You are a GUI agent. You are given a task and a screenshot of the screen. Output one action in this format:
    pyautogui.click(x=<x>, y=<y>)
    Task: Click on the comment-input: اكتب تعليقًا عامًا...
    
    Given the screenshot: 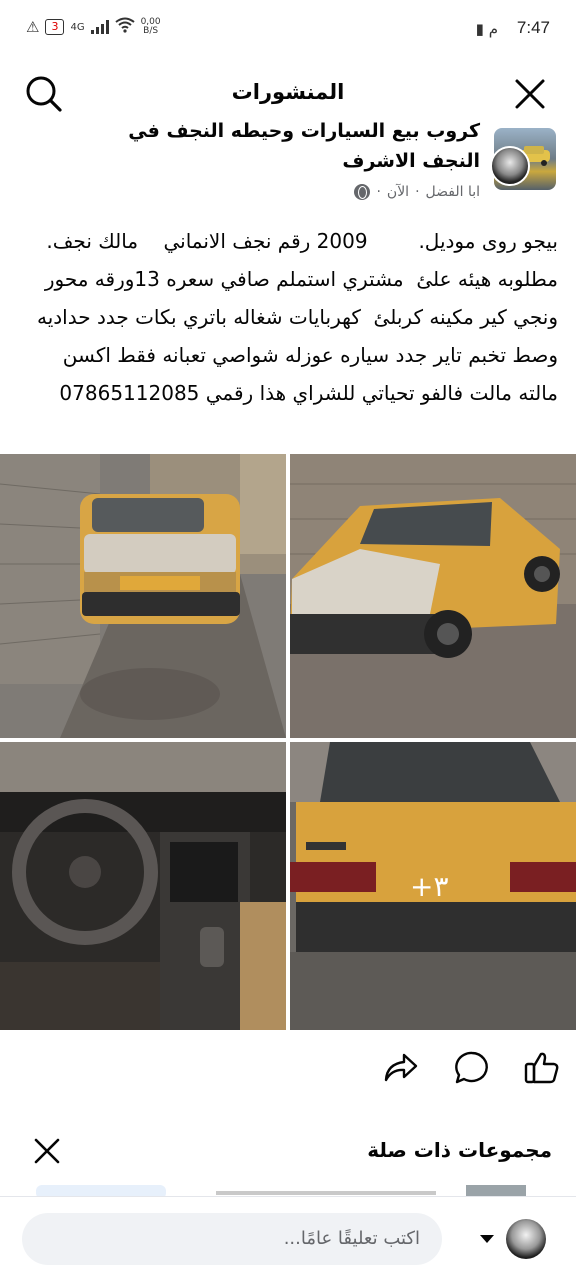 What is the action you would take?
    pyautogui.click(x=232, y=1239)
    